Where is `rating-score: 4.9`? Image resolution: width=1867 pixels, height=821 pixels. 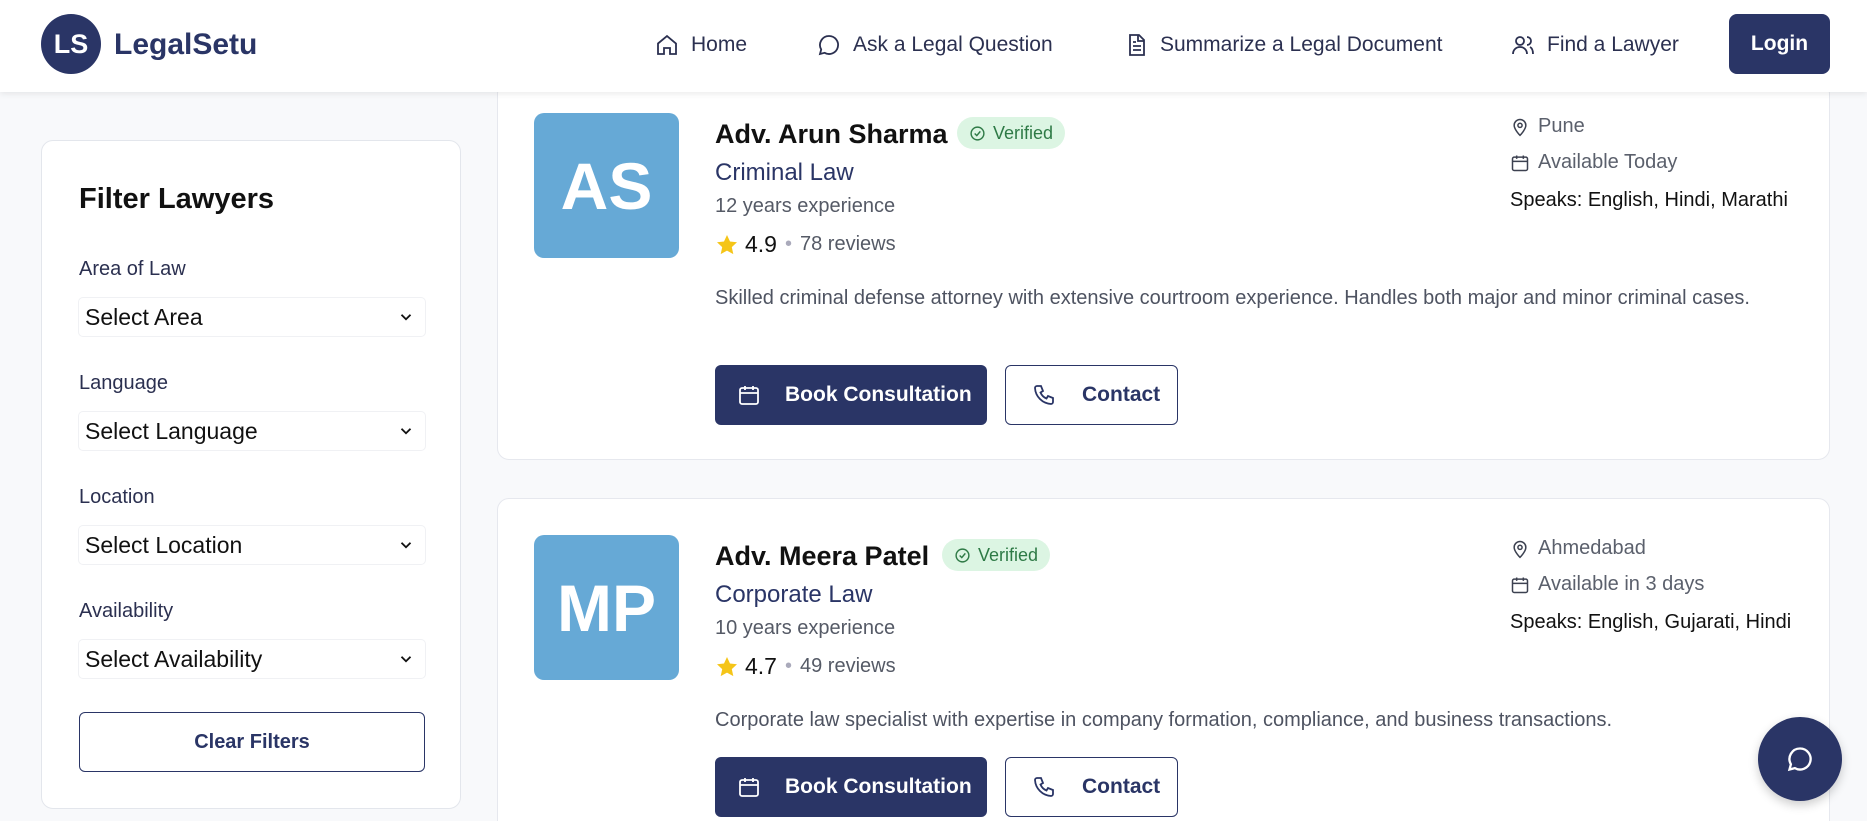 rating-score: 4.9 is located at coordinates (761, 244).